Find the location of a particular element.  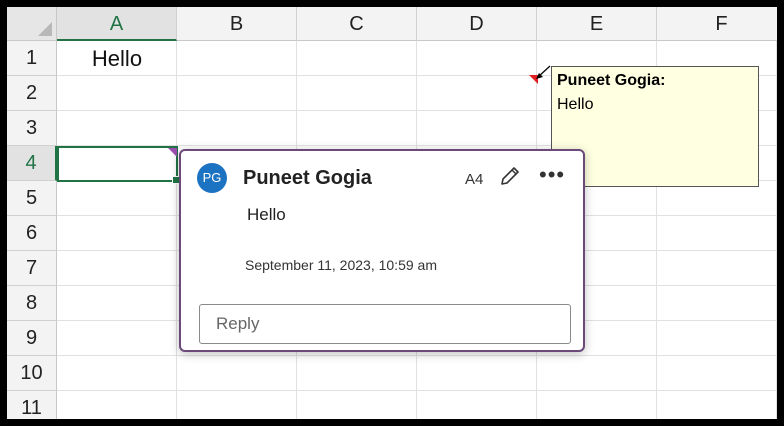

note-author: Puneet Gogia: is located at coordinates (611, 80).